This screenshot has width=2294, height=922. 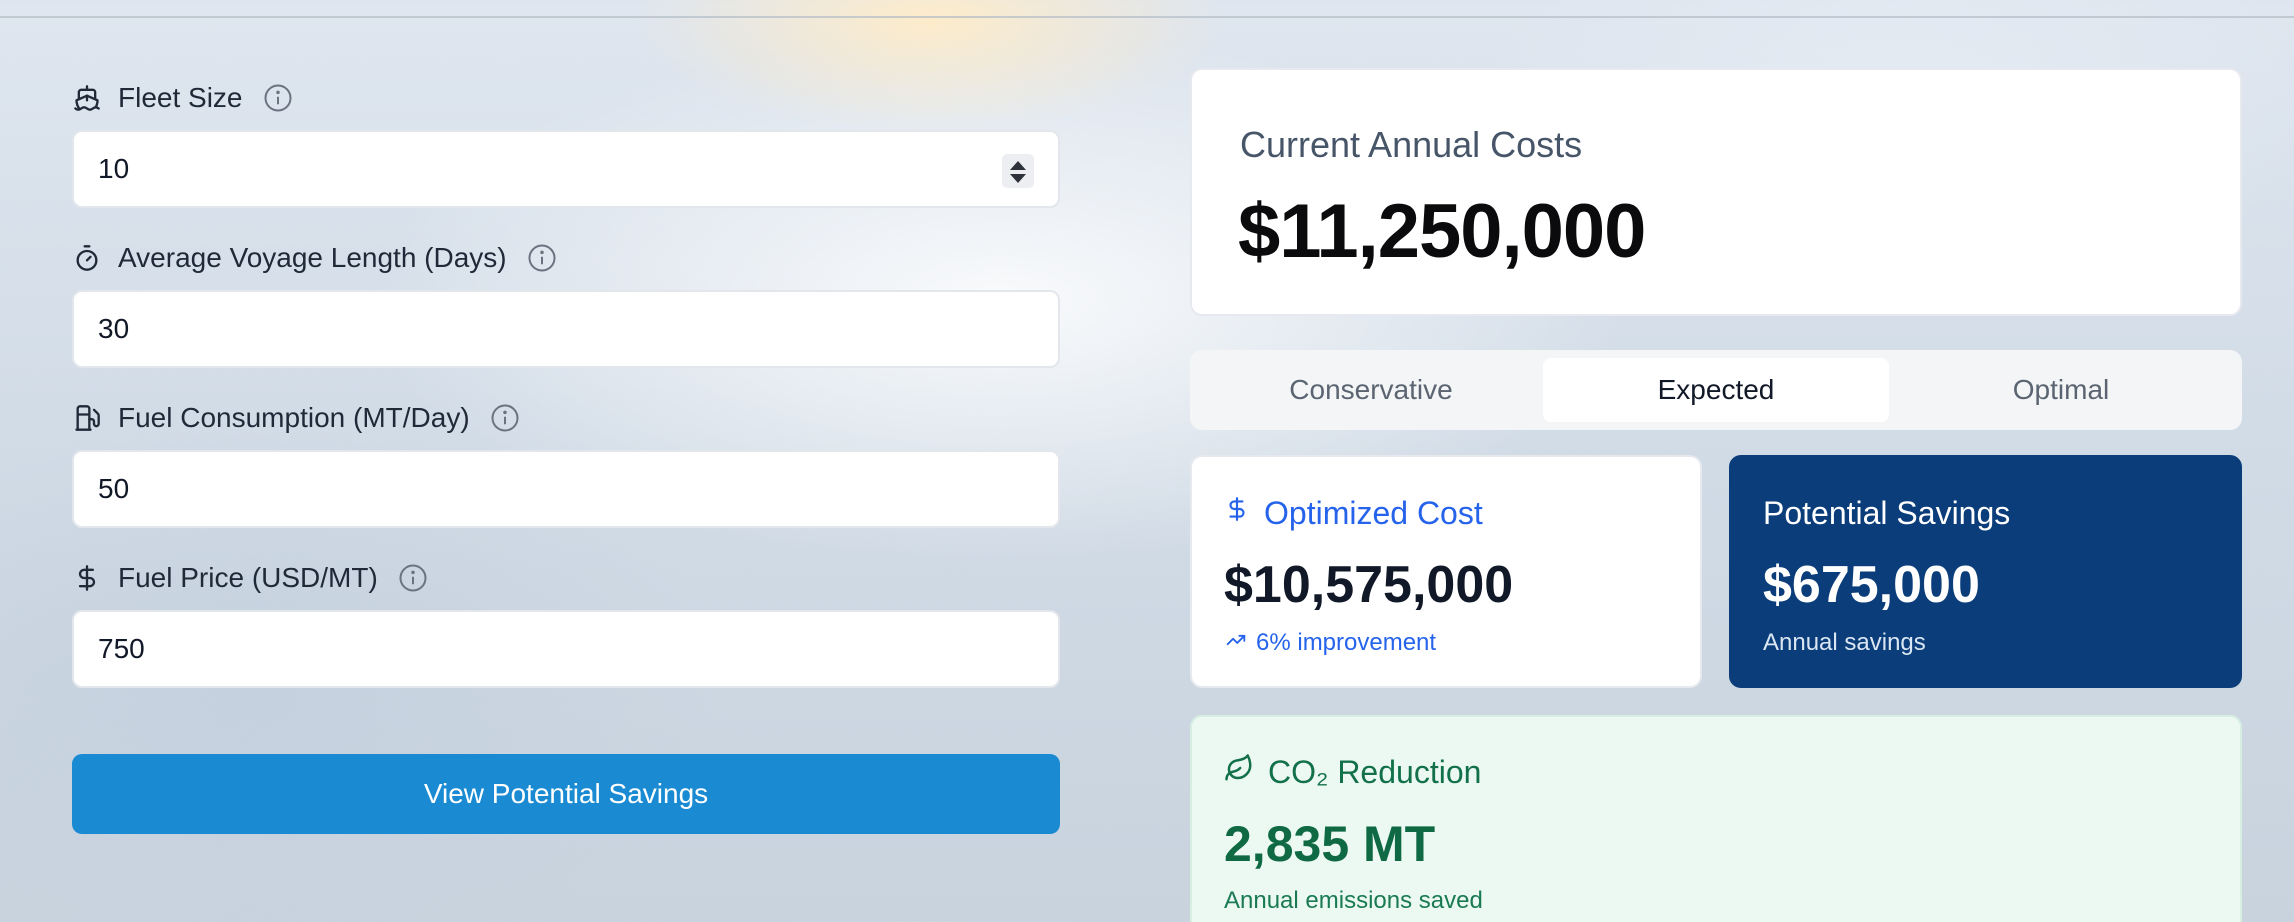 I want to click on trend-up-icon, so click(x=1236, y=643).